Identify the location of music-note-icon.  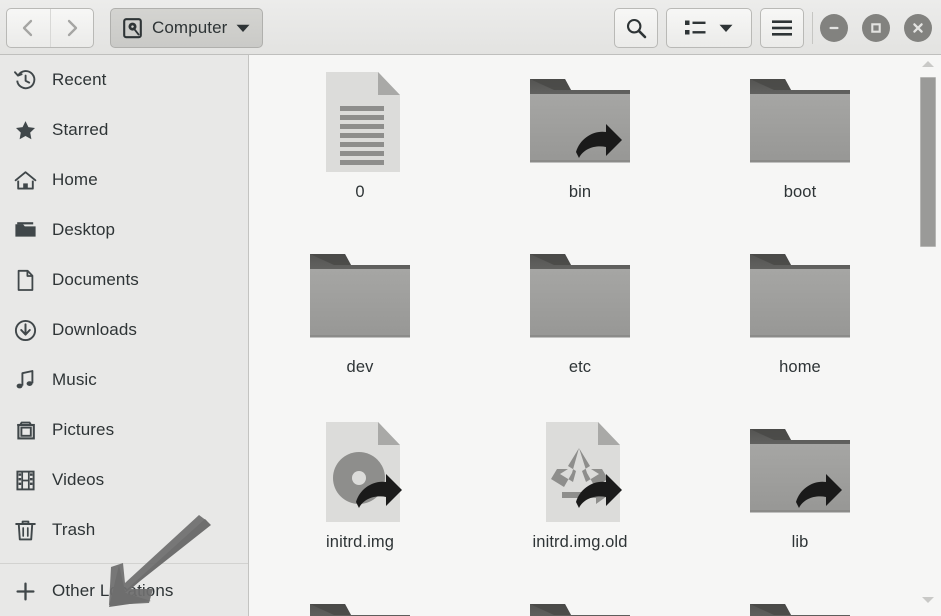
(29, 380).